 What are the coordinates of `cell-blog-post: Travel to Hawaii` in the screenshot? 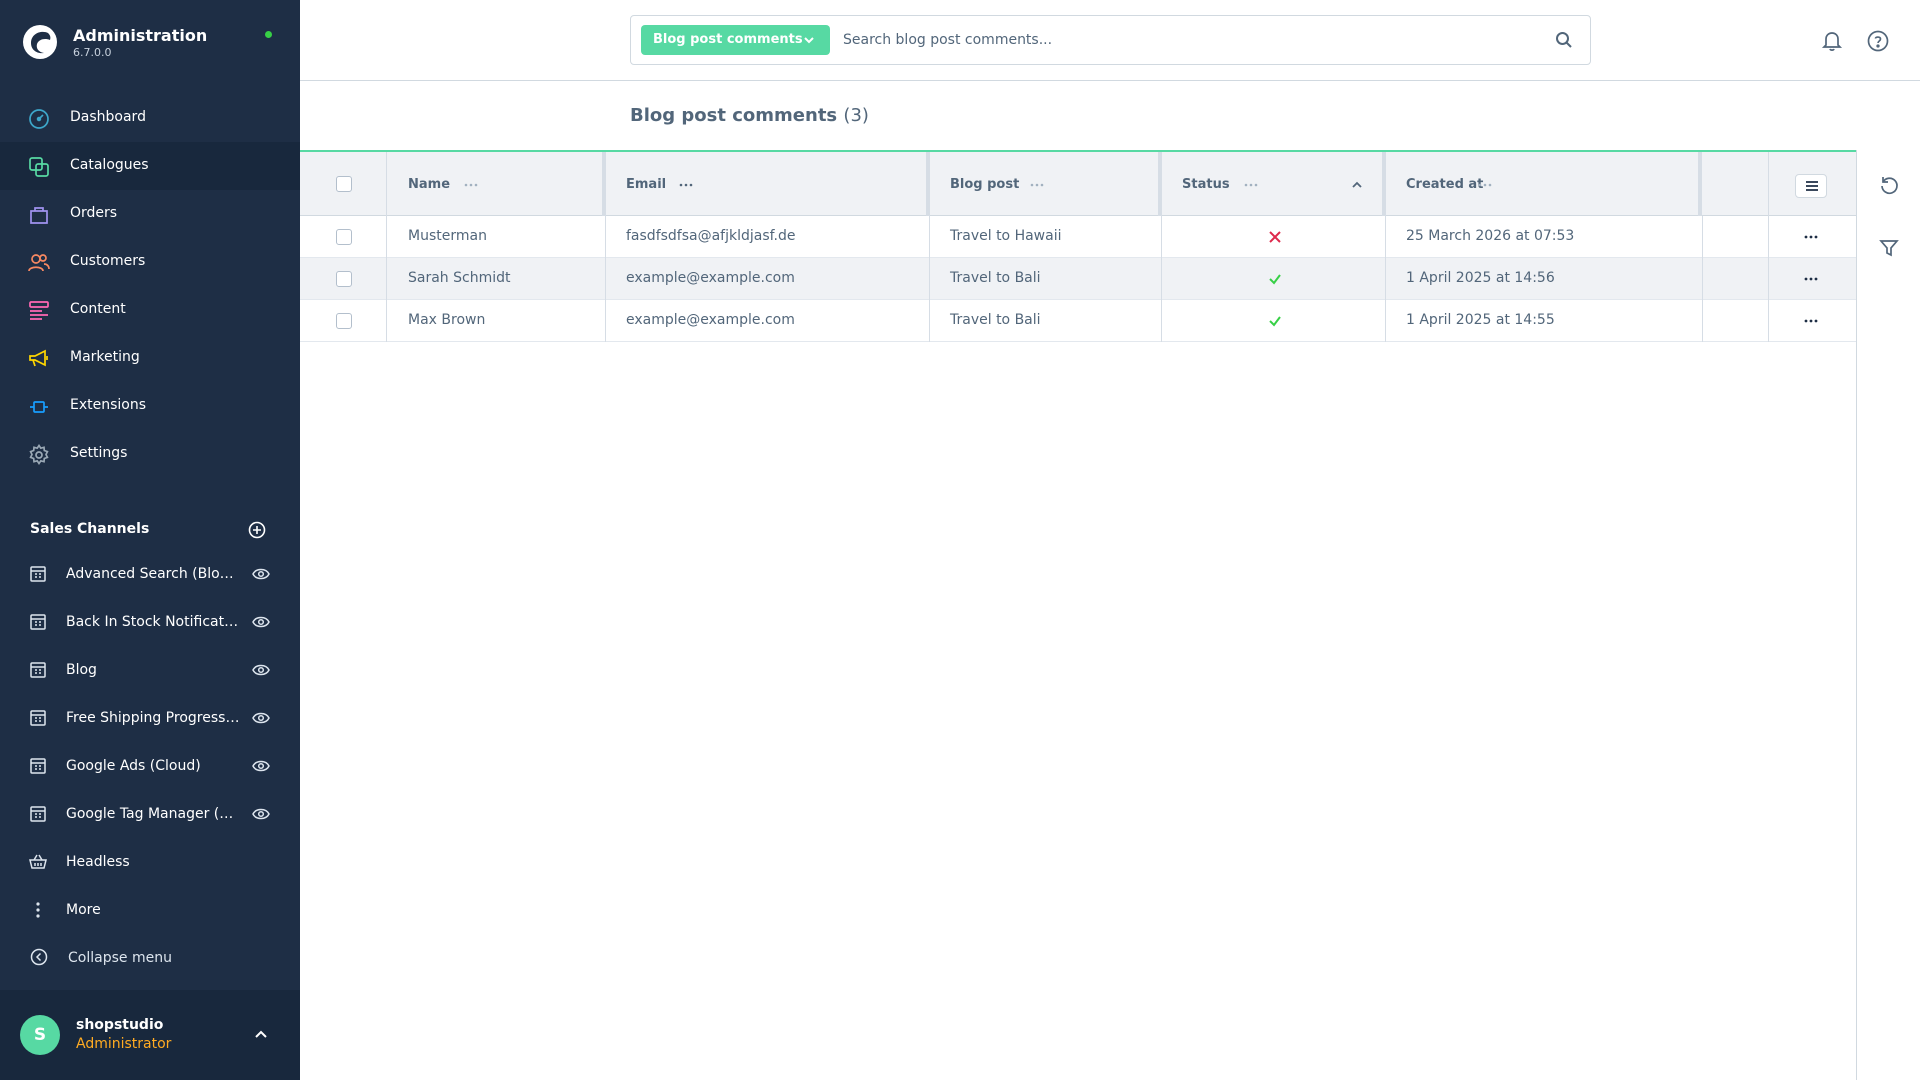 It's located at (1006, 236).